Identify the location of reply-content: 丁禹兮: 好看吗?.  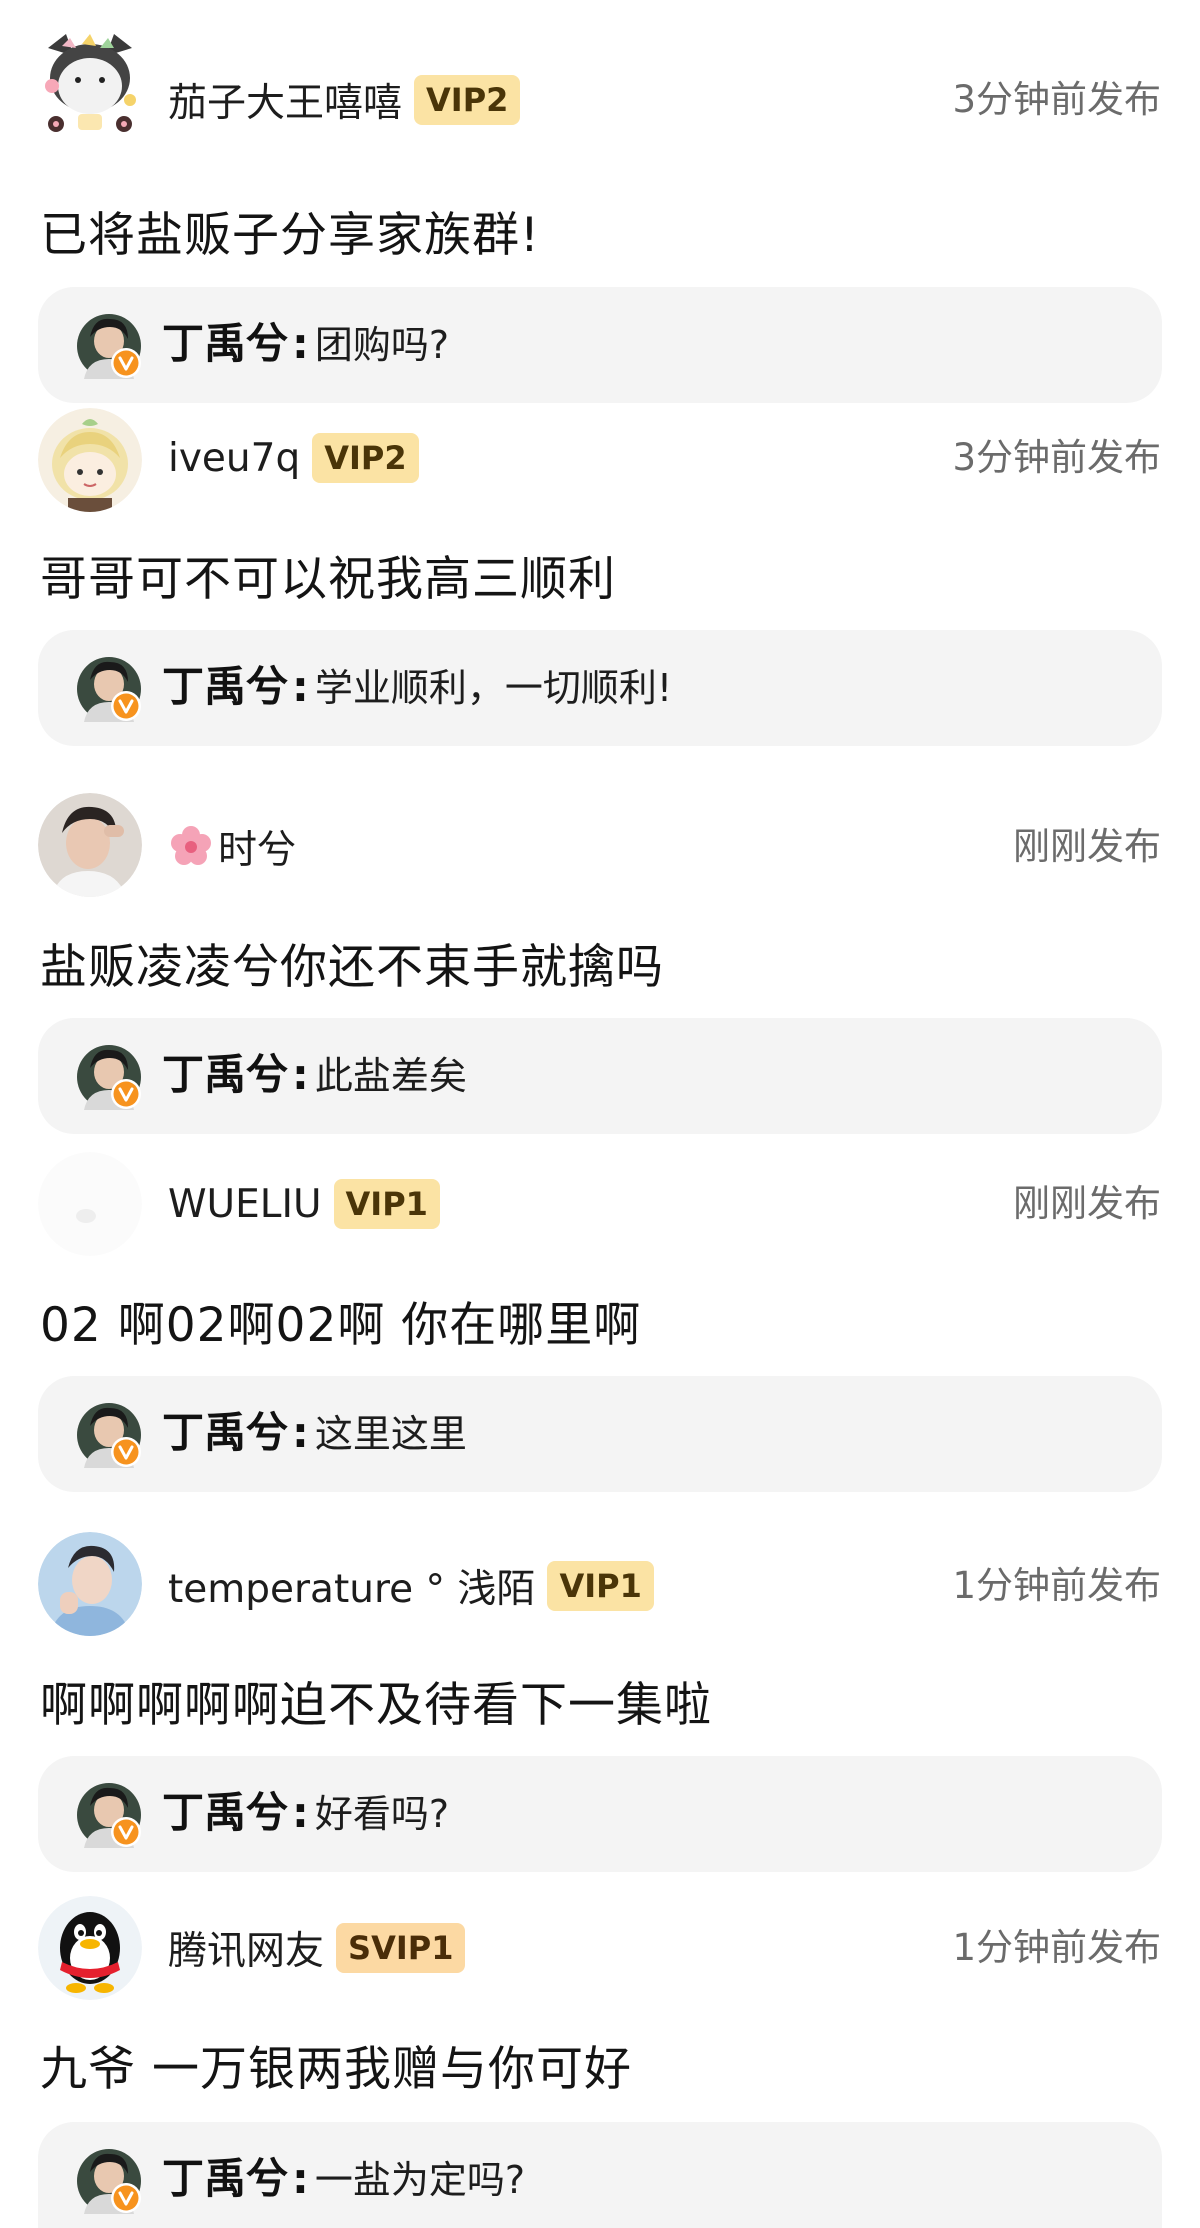
(305, 1813).